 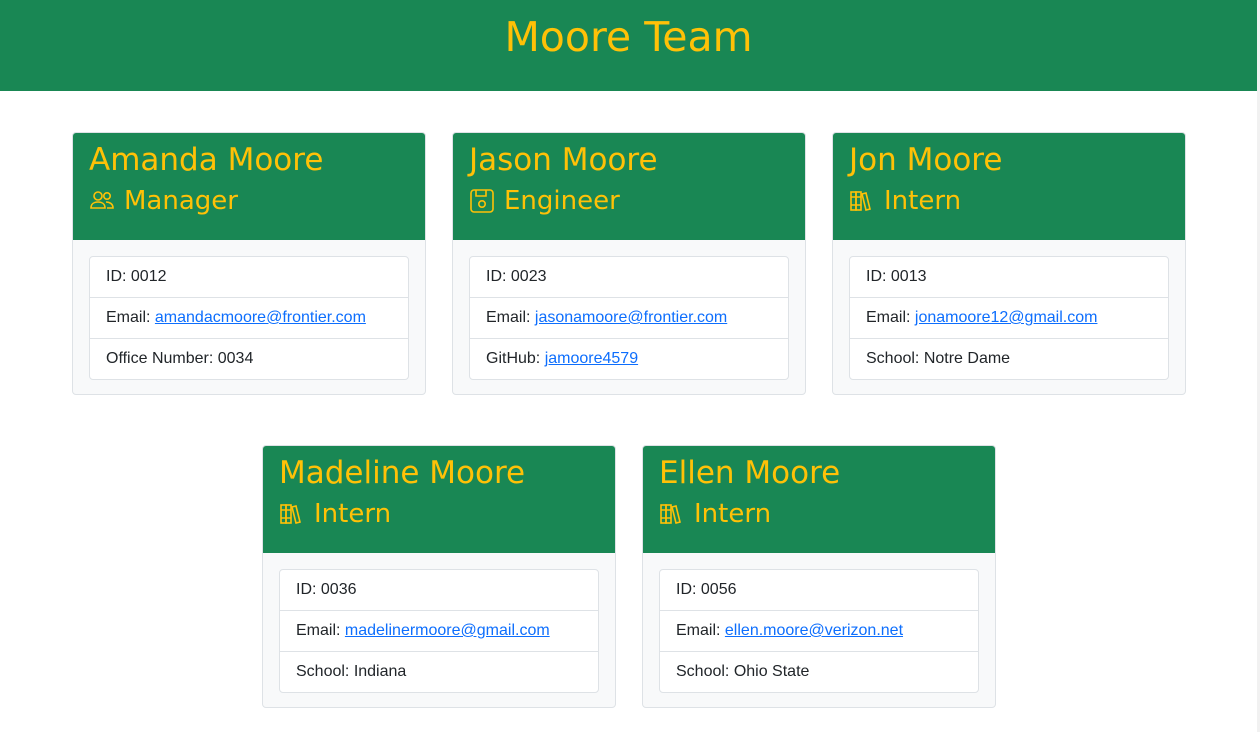 I want to click on email-row: Email: madelinermoore@gmail.com, so click(x=439, y=631).